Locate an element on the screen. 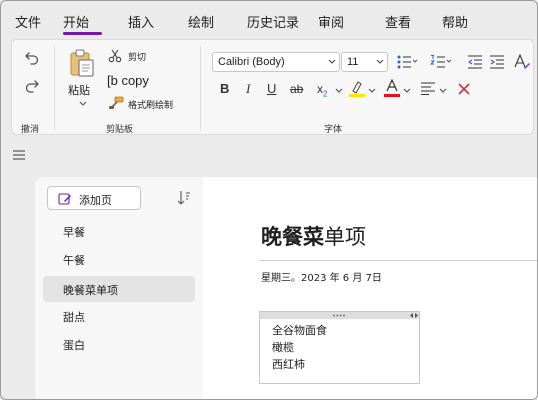 The height and width of the screenshot is (400, 538). page-item-dinner-menu: 晚餐菜单项 is located at coordinates (119, 289).